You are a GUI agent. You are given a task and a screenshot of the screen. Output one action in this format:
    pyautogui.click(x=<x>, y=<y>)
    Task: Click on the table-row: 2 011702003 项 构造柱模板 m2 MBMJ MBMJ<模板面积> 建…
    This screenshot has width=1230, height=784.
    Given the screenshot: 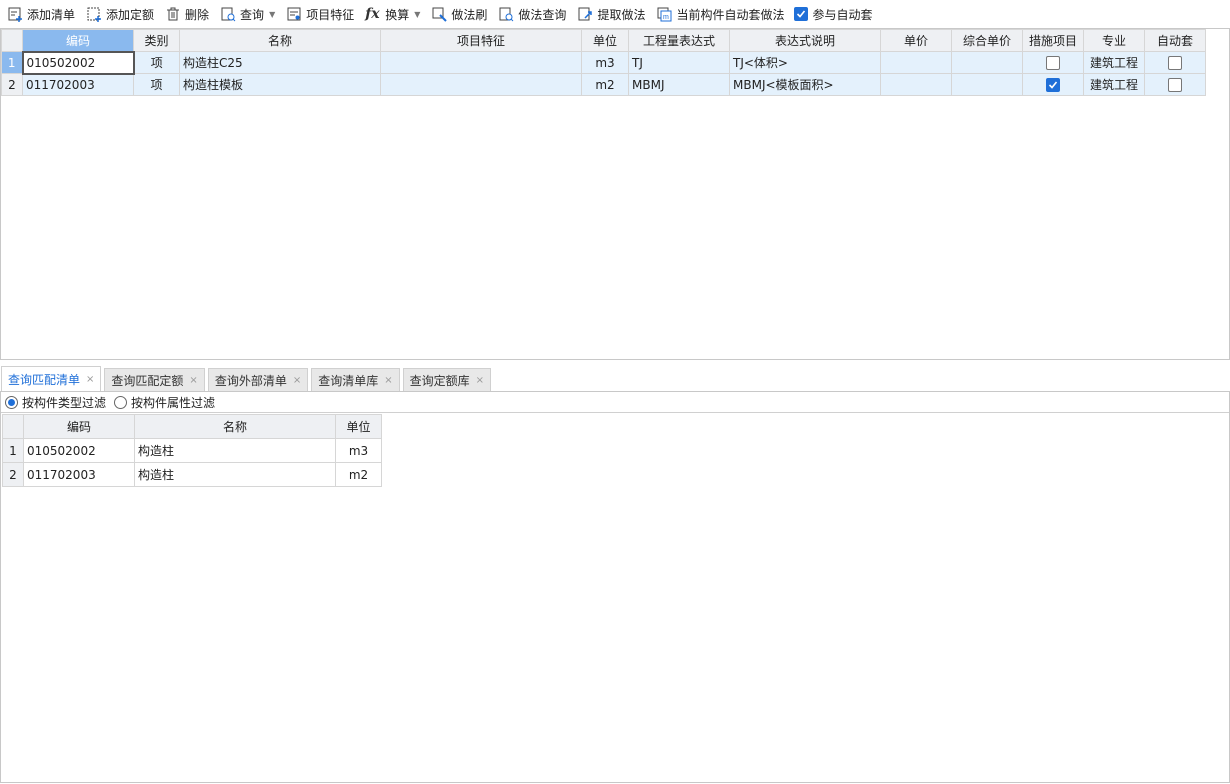 What is the action you would take?
    pyautogui.click(x=603, y=84)
    